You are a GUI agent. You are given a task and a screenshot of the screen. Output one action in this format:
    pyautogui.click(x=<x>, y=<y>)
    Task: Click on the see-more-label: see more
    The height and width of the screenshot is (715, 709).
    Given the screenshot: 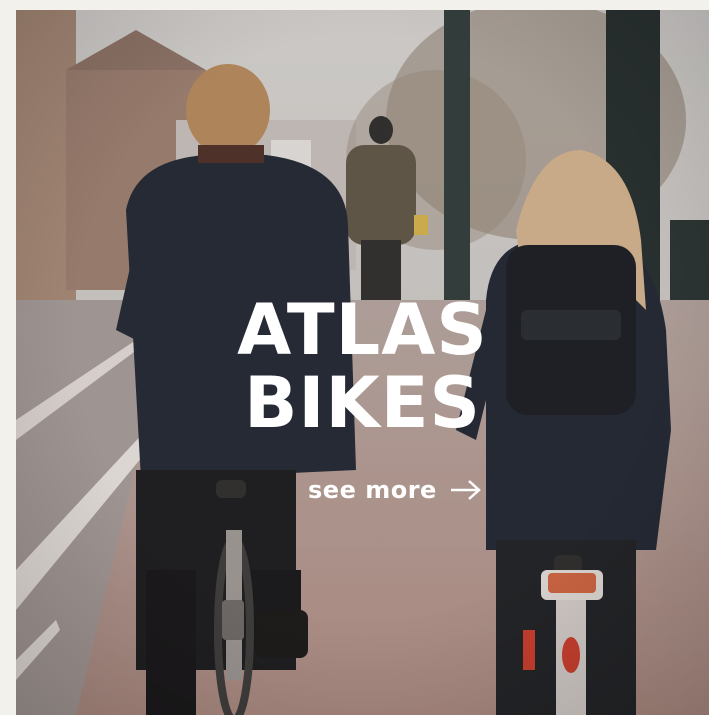 What is the action you would take?
    pyautogui.click(x=372, y=490)
    